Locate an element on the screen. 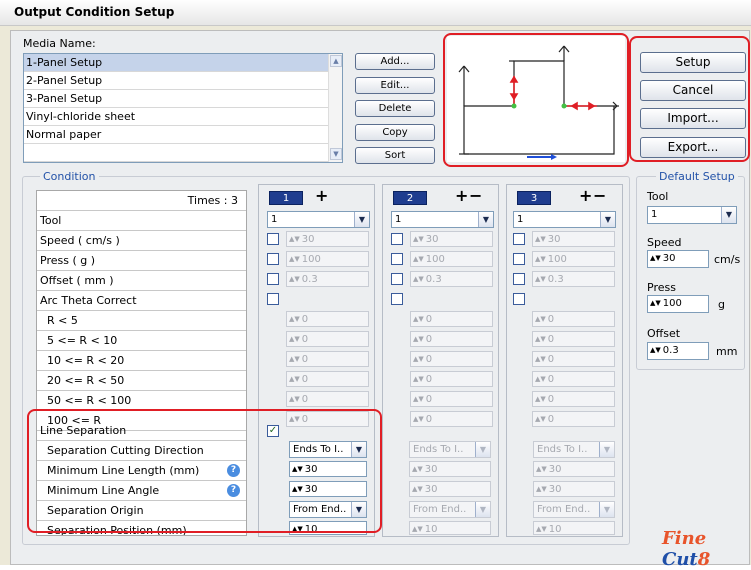 The width and height of the screenshot is (751, 570). list-item: Vinyl-chloride sheet is located at coordinates (177, 117).